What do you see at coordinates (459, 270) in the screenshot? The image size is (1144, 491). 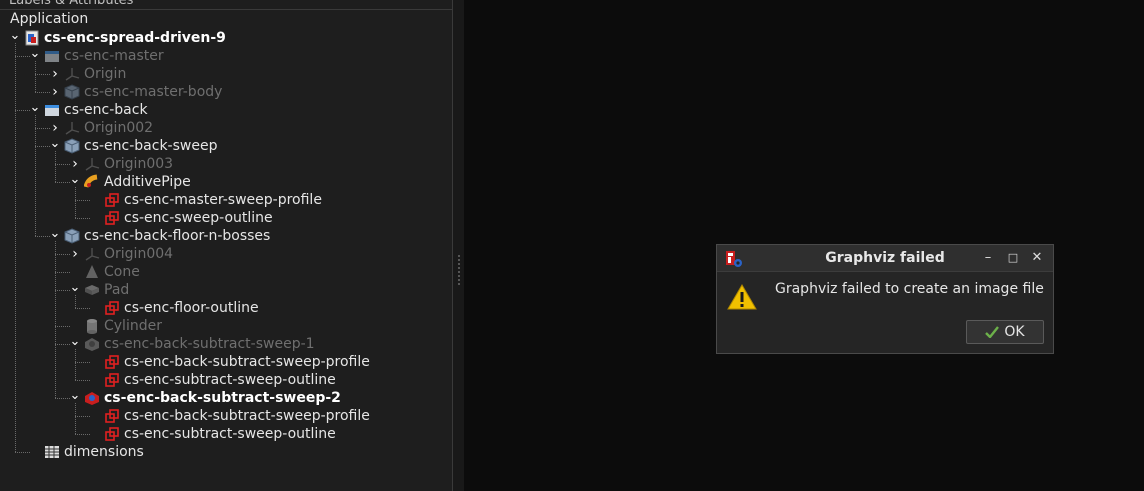 I see `splitter-grip` at bounding box center [459, 270].